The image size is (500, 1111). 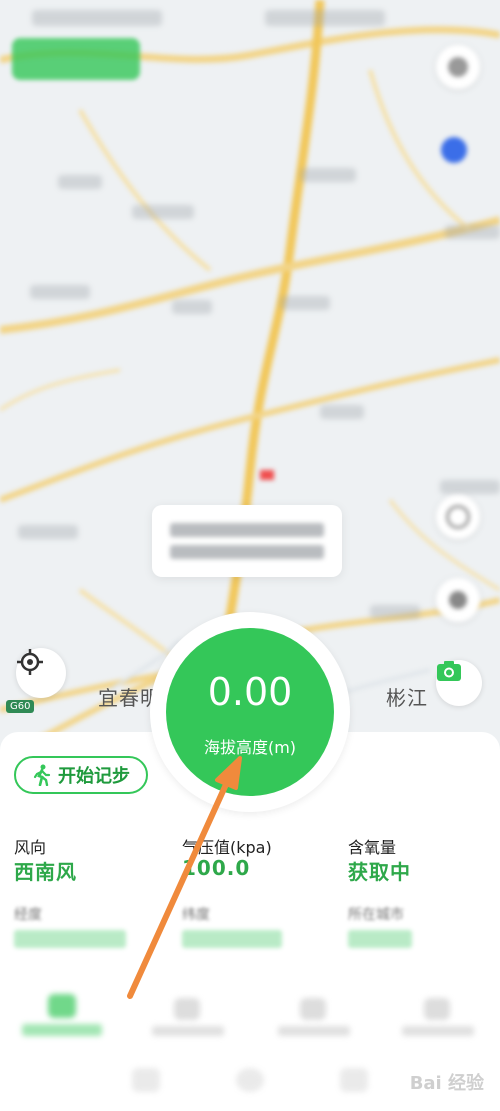 What do you see at coordinates (376, 915) in the screenshot?
I see `stat-city-label: 所在城市` at bounding box center [376, 915].